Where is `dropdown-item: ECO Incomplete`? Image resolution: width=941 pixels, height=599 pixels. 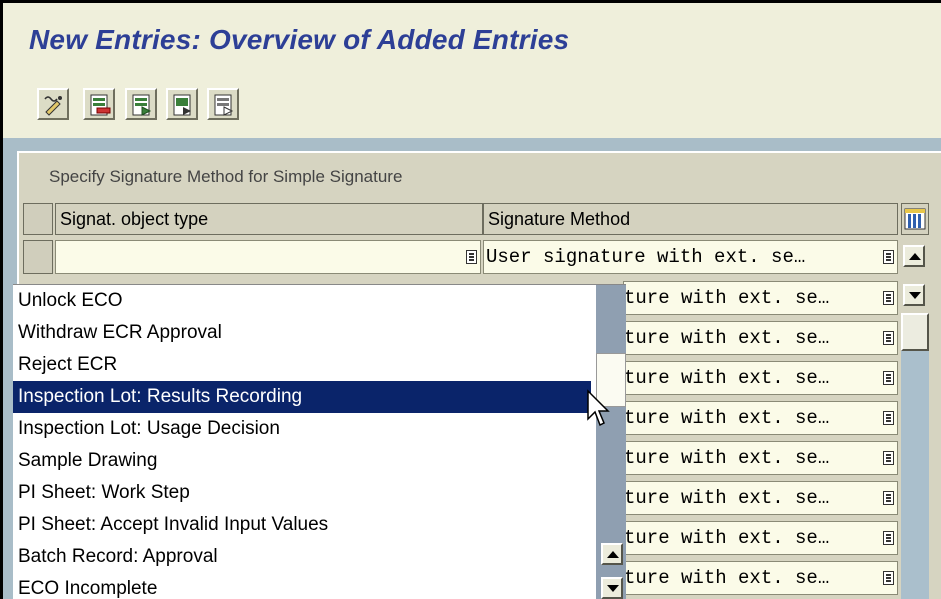 dropdown-item: ECO Incomplete is located at coordinates (302, 586).